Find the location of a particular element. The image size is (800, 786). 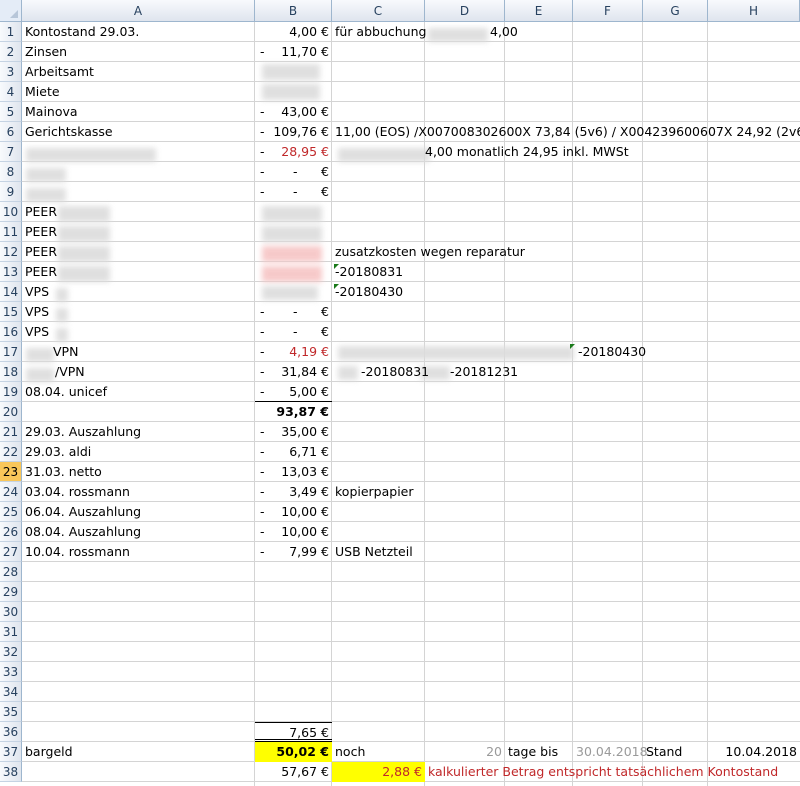

column-header-g: G is located at coordinates (675, 11).